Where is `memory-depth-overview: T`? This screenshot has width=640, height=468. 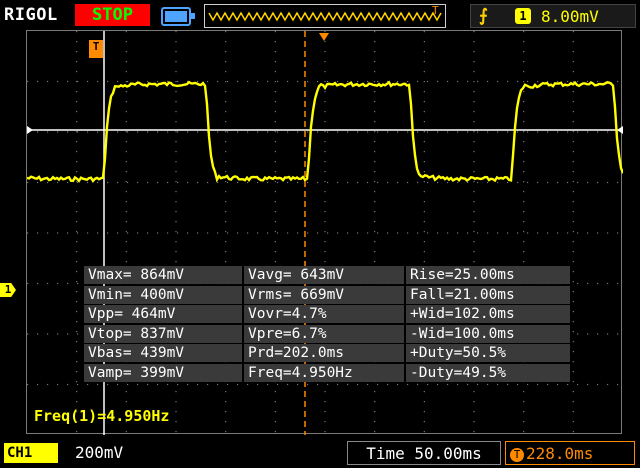 memory-depth-overview: T is located at coordinates (325, 16).